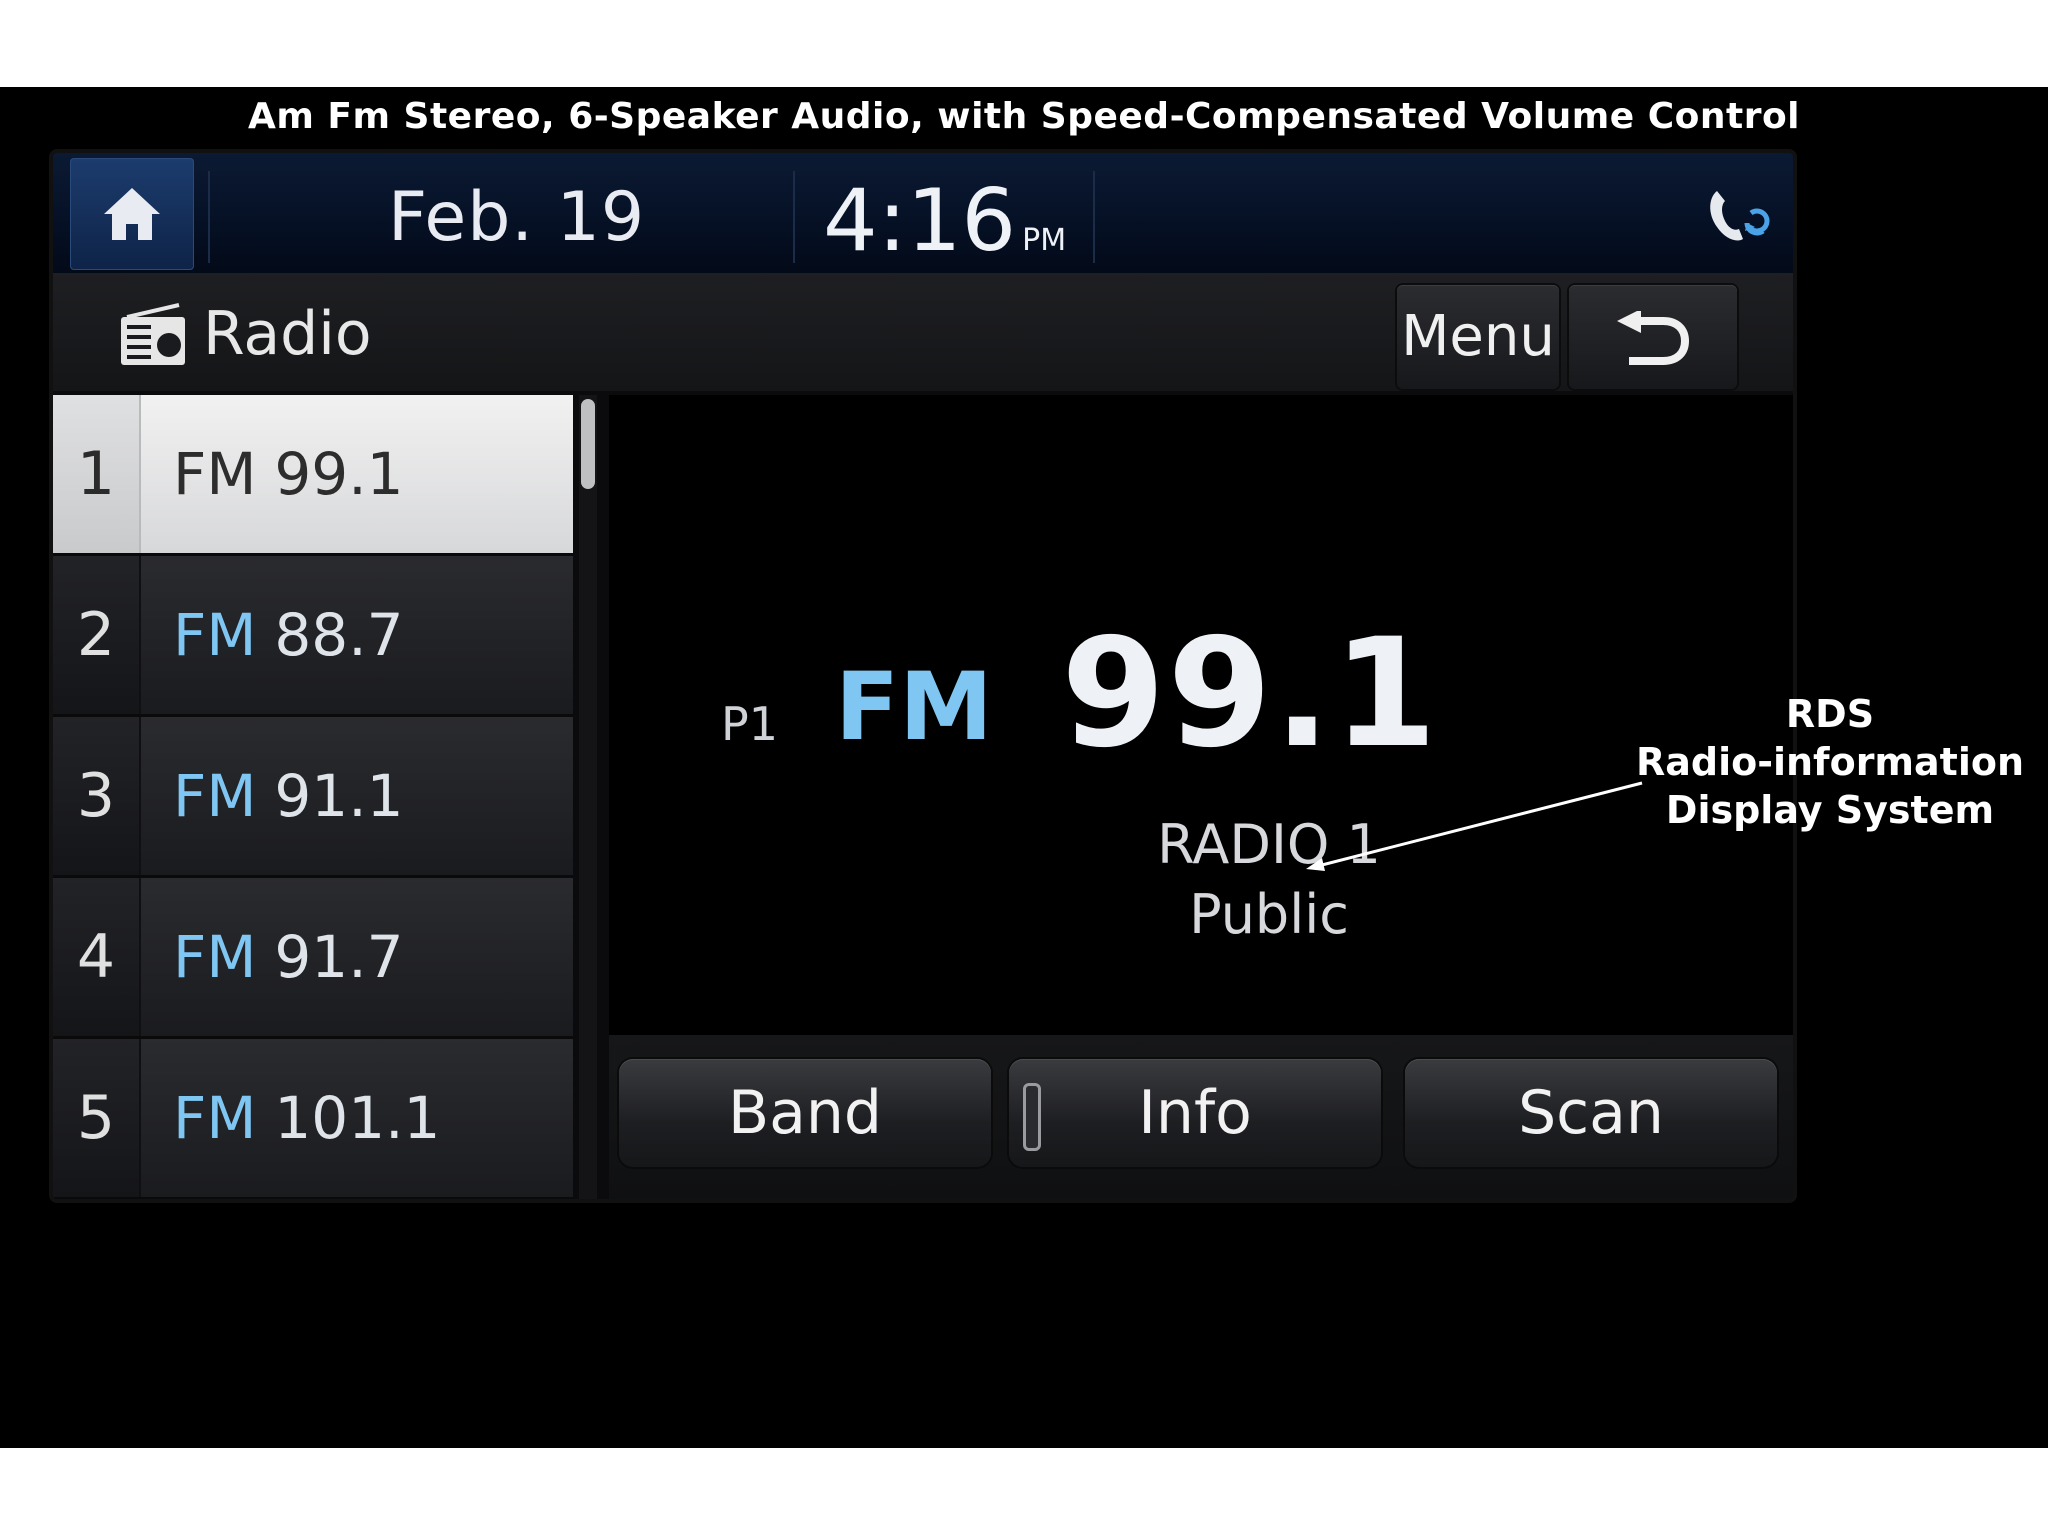 This screenshot has width=2048, height=1536. I want to click on preset-item-4: 4 FM 91.7, so click(313, 958).